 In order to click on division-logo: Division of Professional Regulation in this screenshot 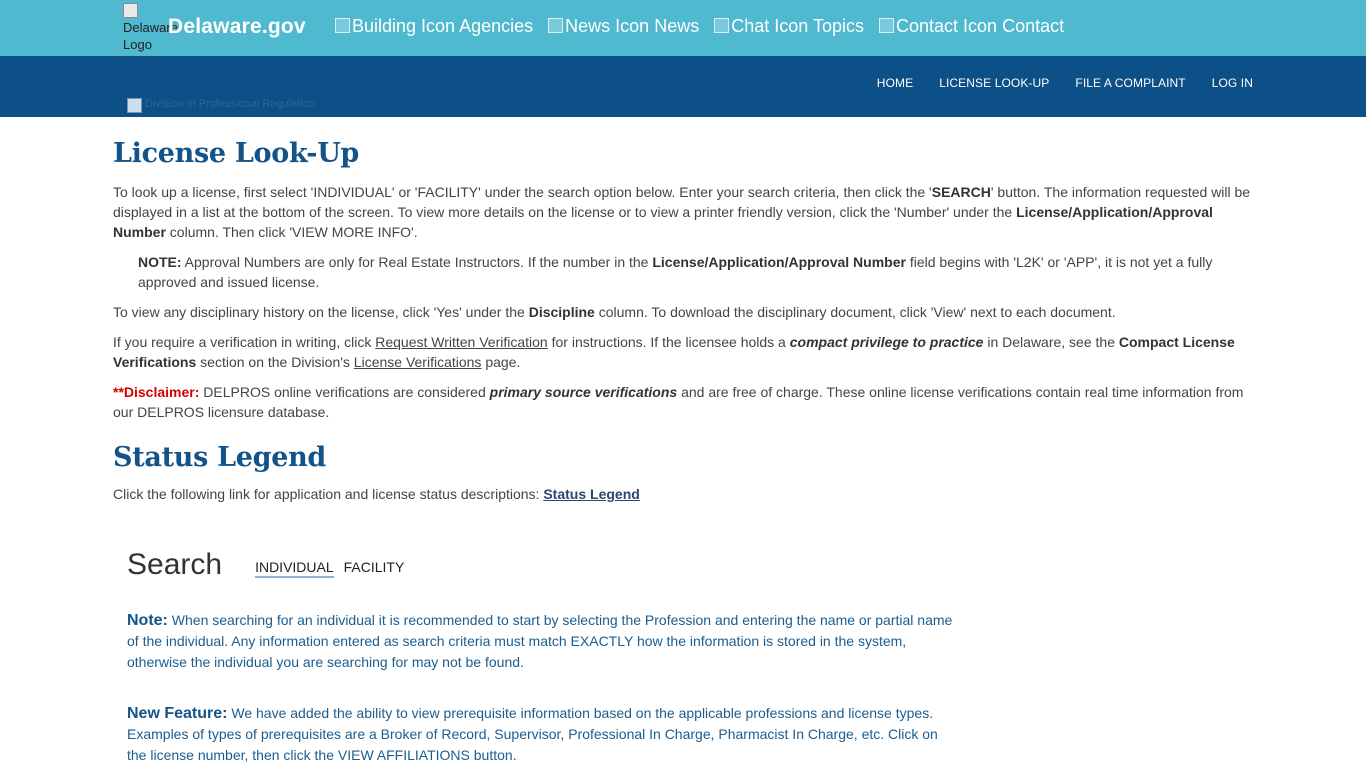, I will do `click(234, 105)`.